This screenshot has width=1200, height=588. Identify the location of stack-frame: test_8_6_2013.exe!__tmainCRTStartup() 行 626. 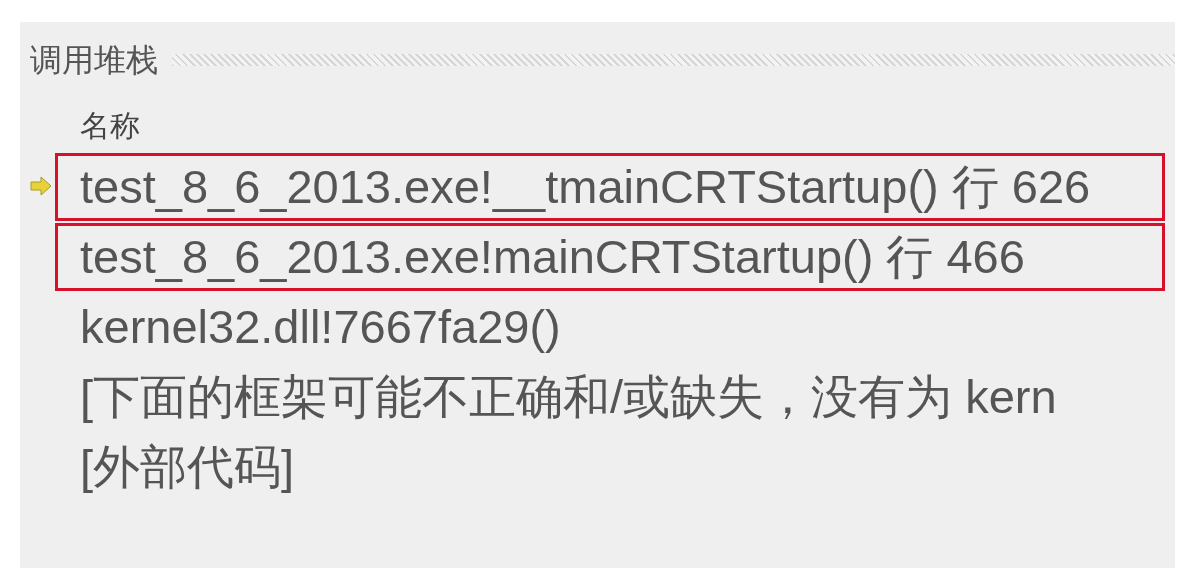
(585, 187).